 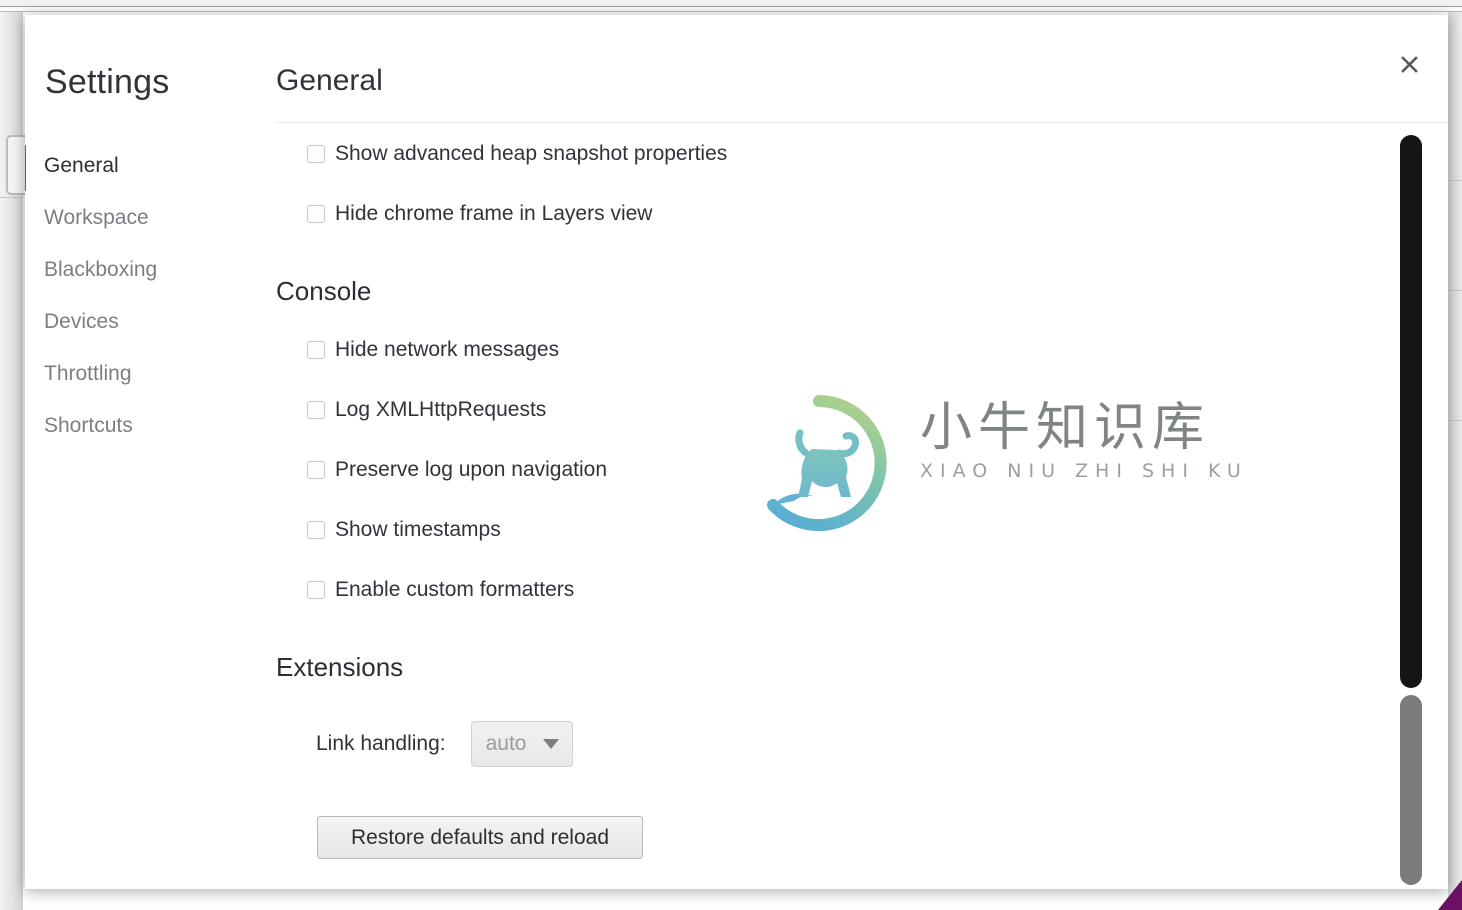 What do you see at coordinates (340, 667) in the screenshot?
I see `section-heading-extensions: Extensions` at bounding box center [340, 667].